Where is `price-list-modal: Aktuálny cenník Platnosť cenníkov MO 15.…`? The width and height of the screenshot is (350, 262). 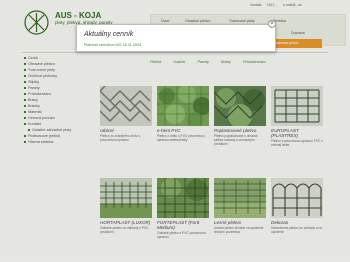 price-list-modal: Aktuálny cenník Platnosť cenníkov MO 15.… is located at coordinates (176, 38).